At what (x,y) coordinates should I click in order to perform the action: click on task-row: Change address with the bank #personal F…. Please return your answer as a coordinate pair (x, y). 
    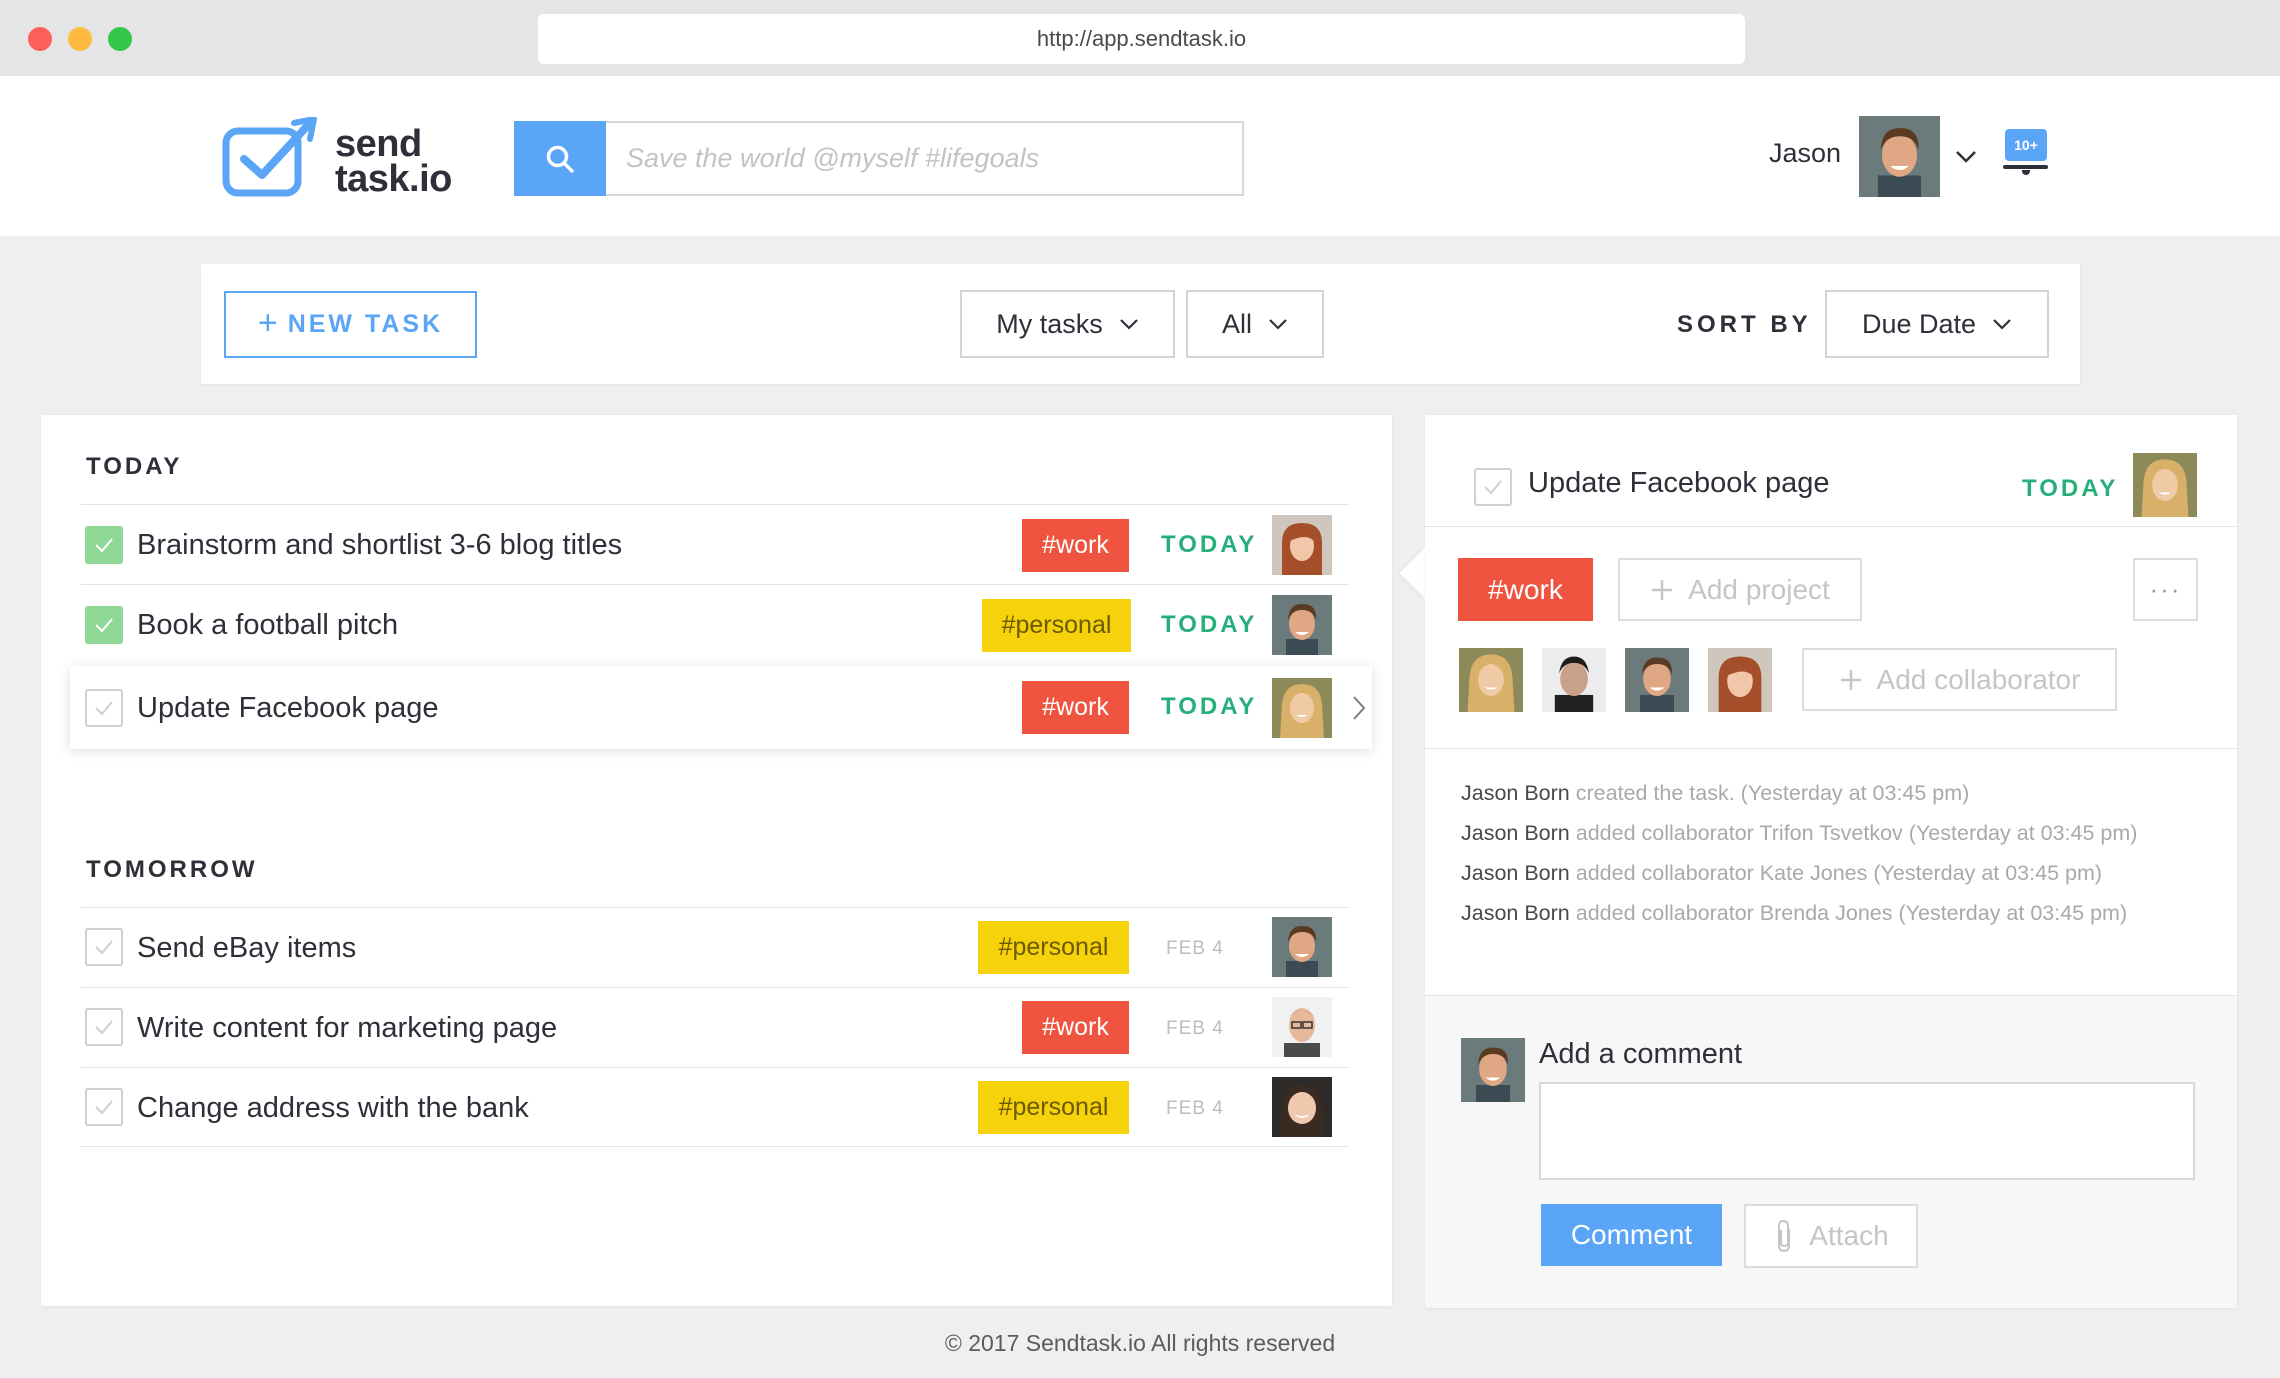
    Looking at the image, I should click on (715, 1107).